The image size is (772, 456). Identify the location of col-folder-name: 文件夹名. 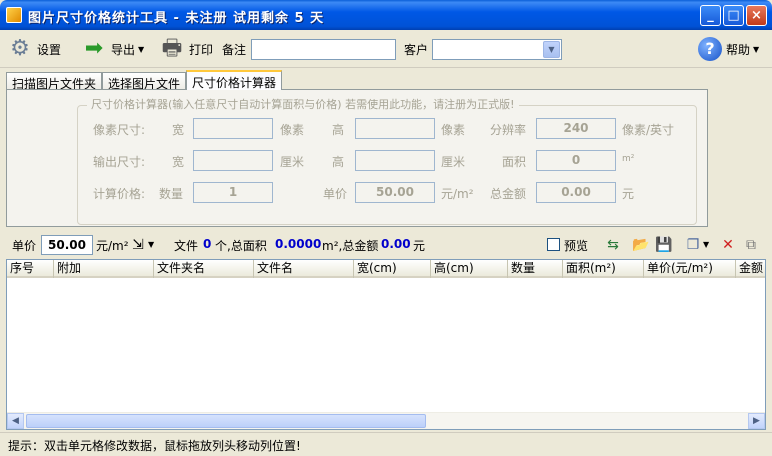
(204, 269).